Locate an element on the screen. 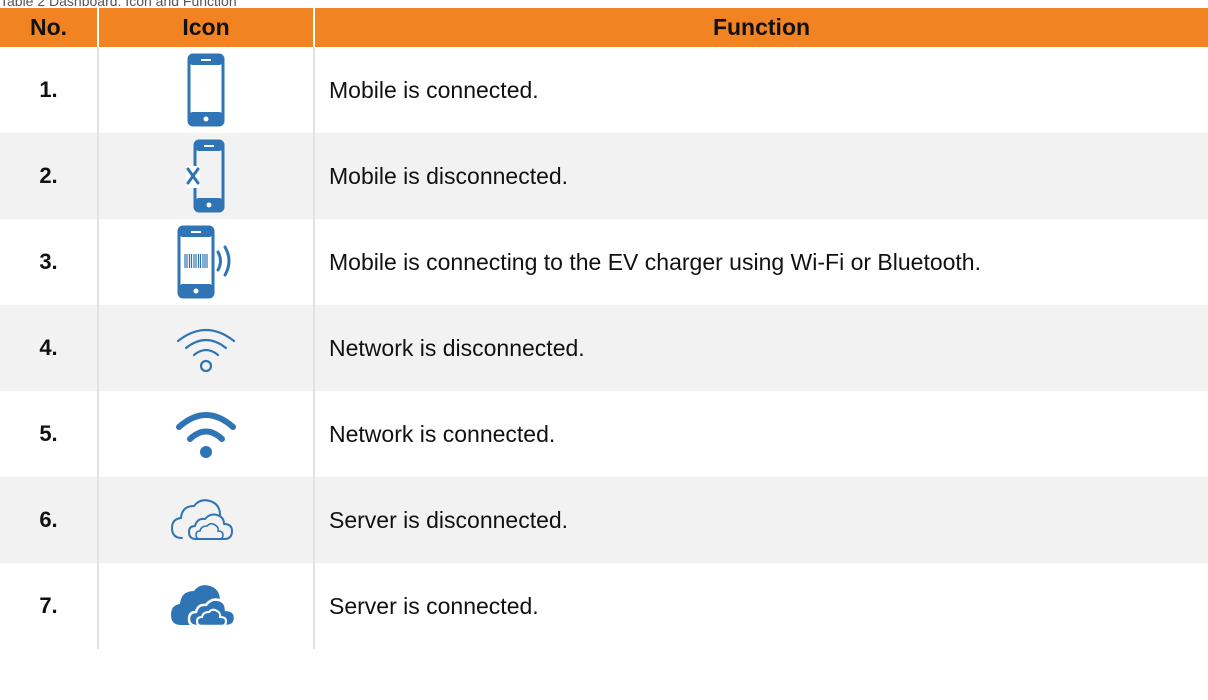  server-connected-icon is located at coordinates (204, 606).